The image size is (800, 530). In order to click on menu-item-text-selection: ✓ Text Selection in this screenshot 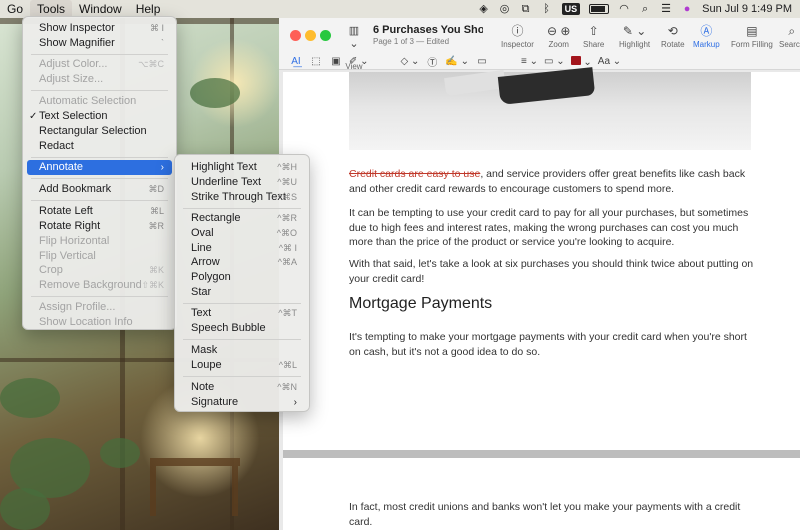, I will do `click(99, 116)`.